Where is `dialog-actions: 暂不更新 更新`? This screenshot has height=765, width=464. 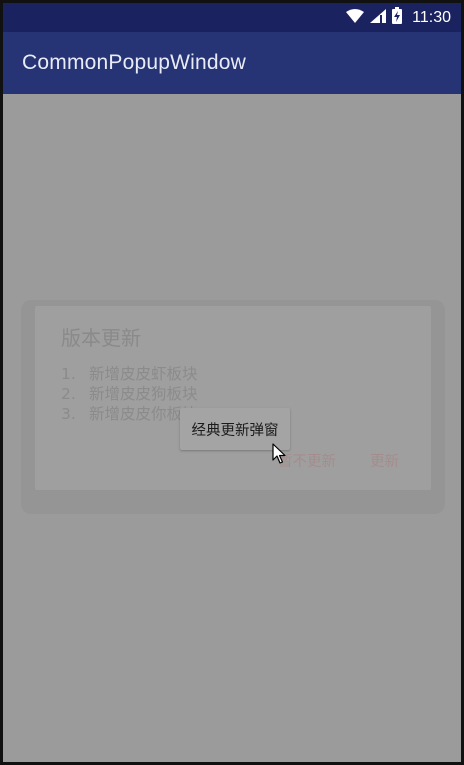
dialog-actions: 暂不更新 更新 is located at coordinates (338, 460).